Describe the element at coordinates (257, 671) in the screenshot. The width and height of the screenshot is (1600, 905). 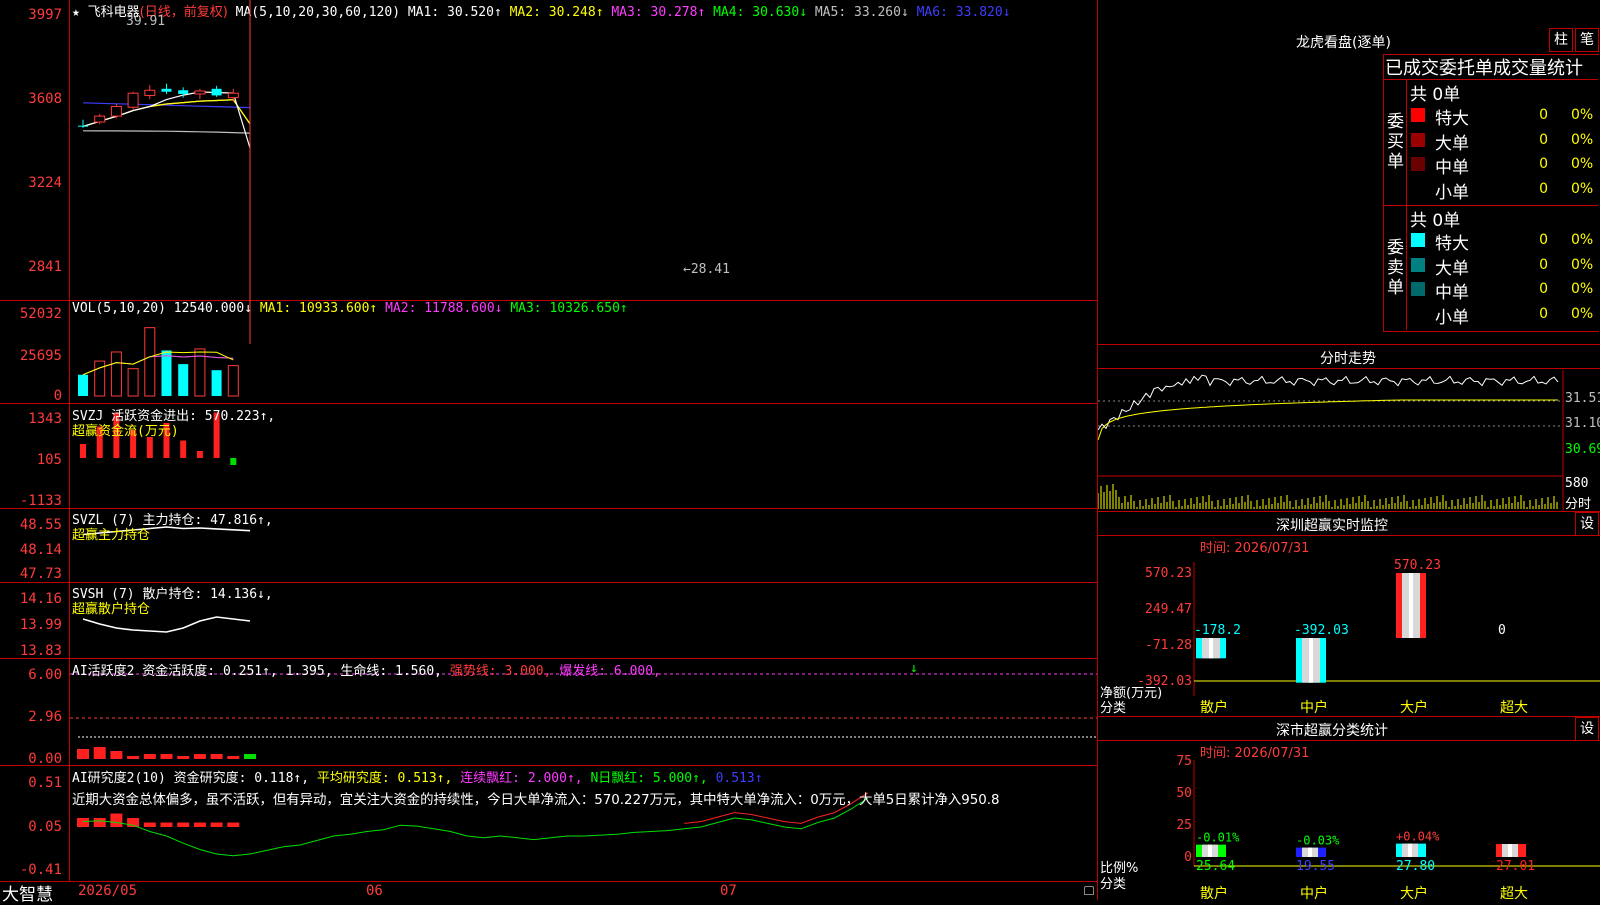
I see `ai-active-title: AI活跃度2 资金活跃度: 0.251↑, 1.395, 生命线: 1.560,` at that location.